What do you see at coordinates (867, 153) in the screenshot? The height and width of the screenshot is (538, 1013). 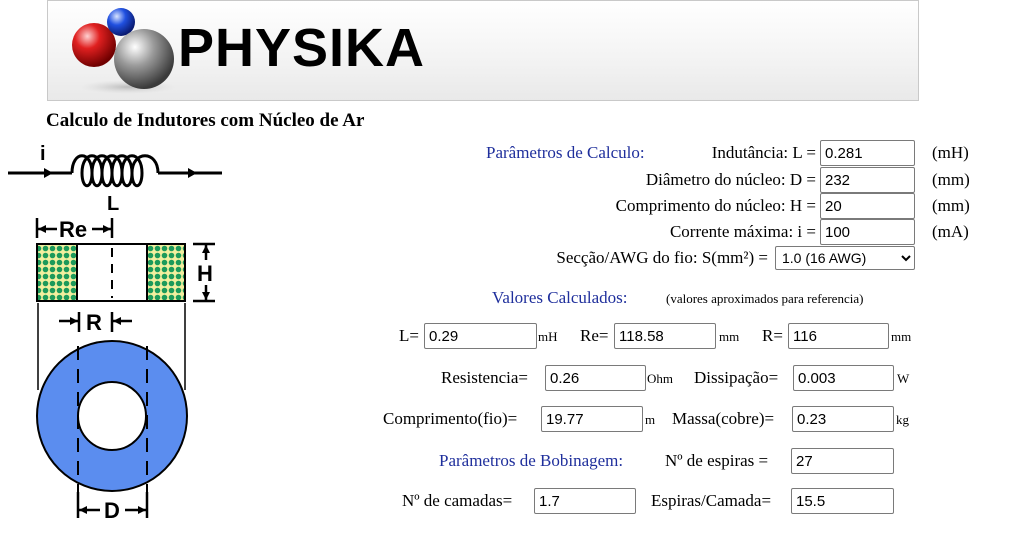 I see `inductance-input` at bounding box center [867, 153].